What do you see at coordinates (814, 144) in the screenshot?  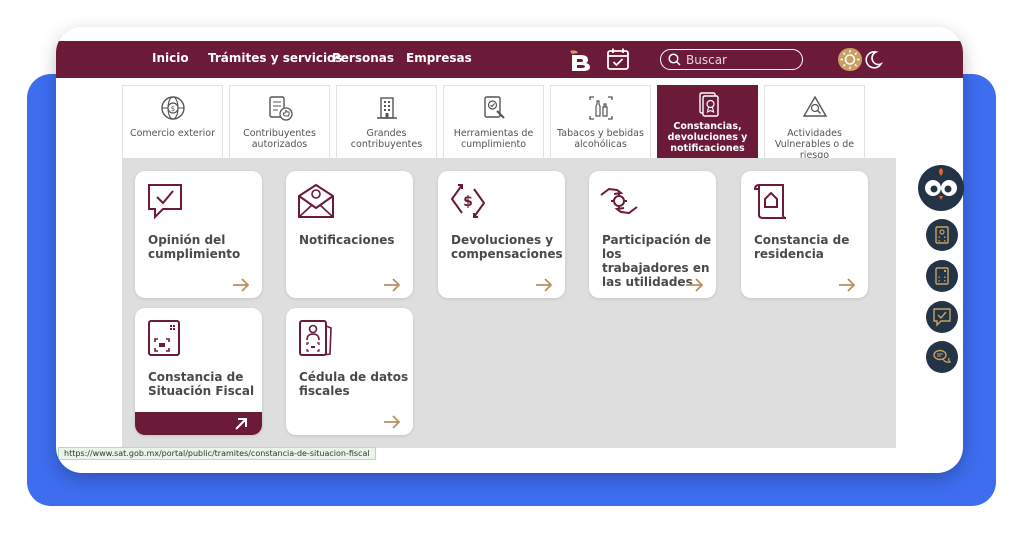 I see `tab-label: Actividades Vulnerables o de riesgo` at bounding box center [814, 144].